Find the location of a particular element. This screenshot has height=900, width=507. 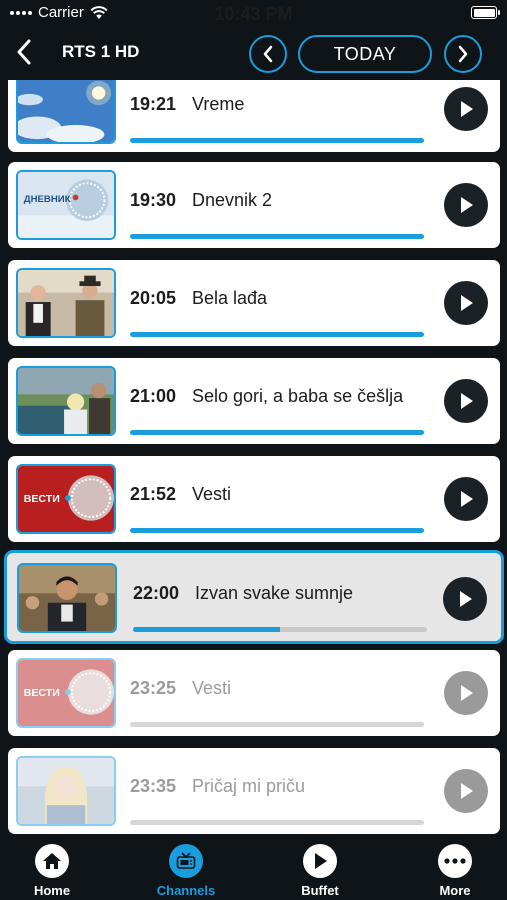

program-title: Pričaj mi priču is located at coordinates (249, 786).